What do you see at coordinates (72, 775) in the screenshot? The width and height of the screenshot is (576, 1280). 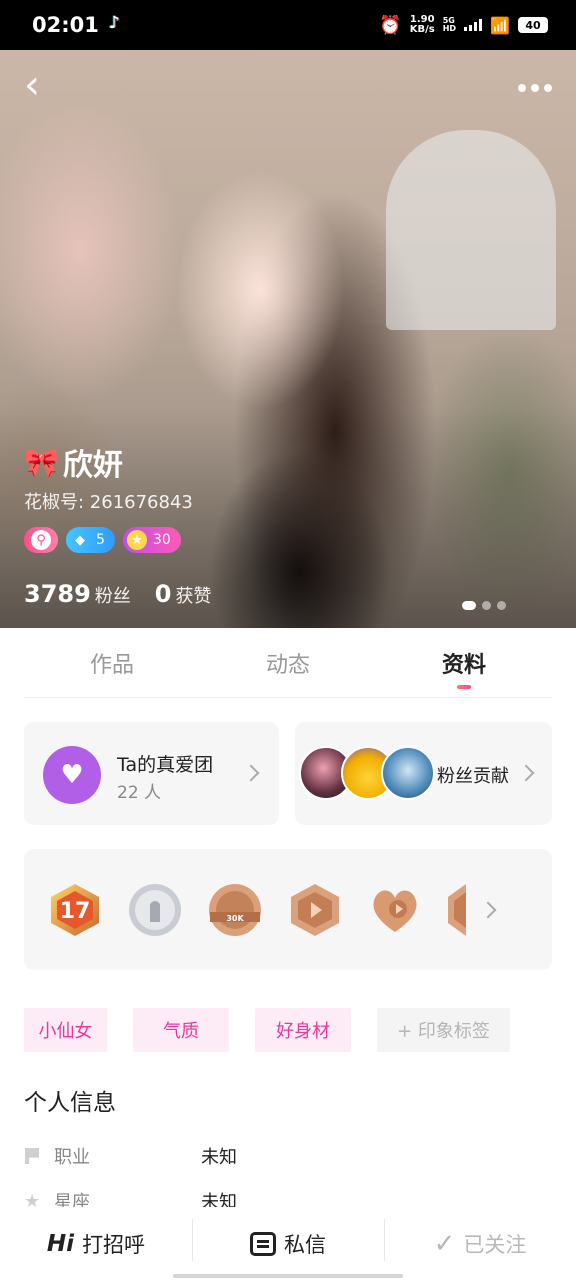 I see `heart-wings-icon: ♥` at bounding box center [72, 775].